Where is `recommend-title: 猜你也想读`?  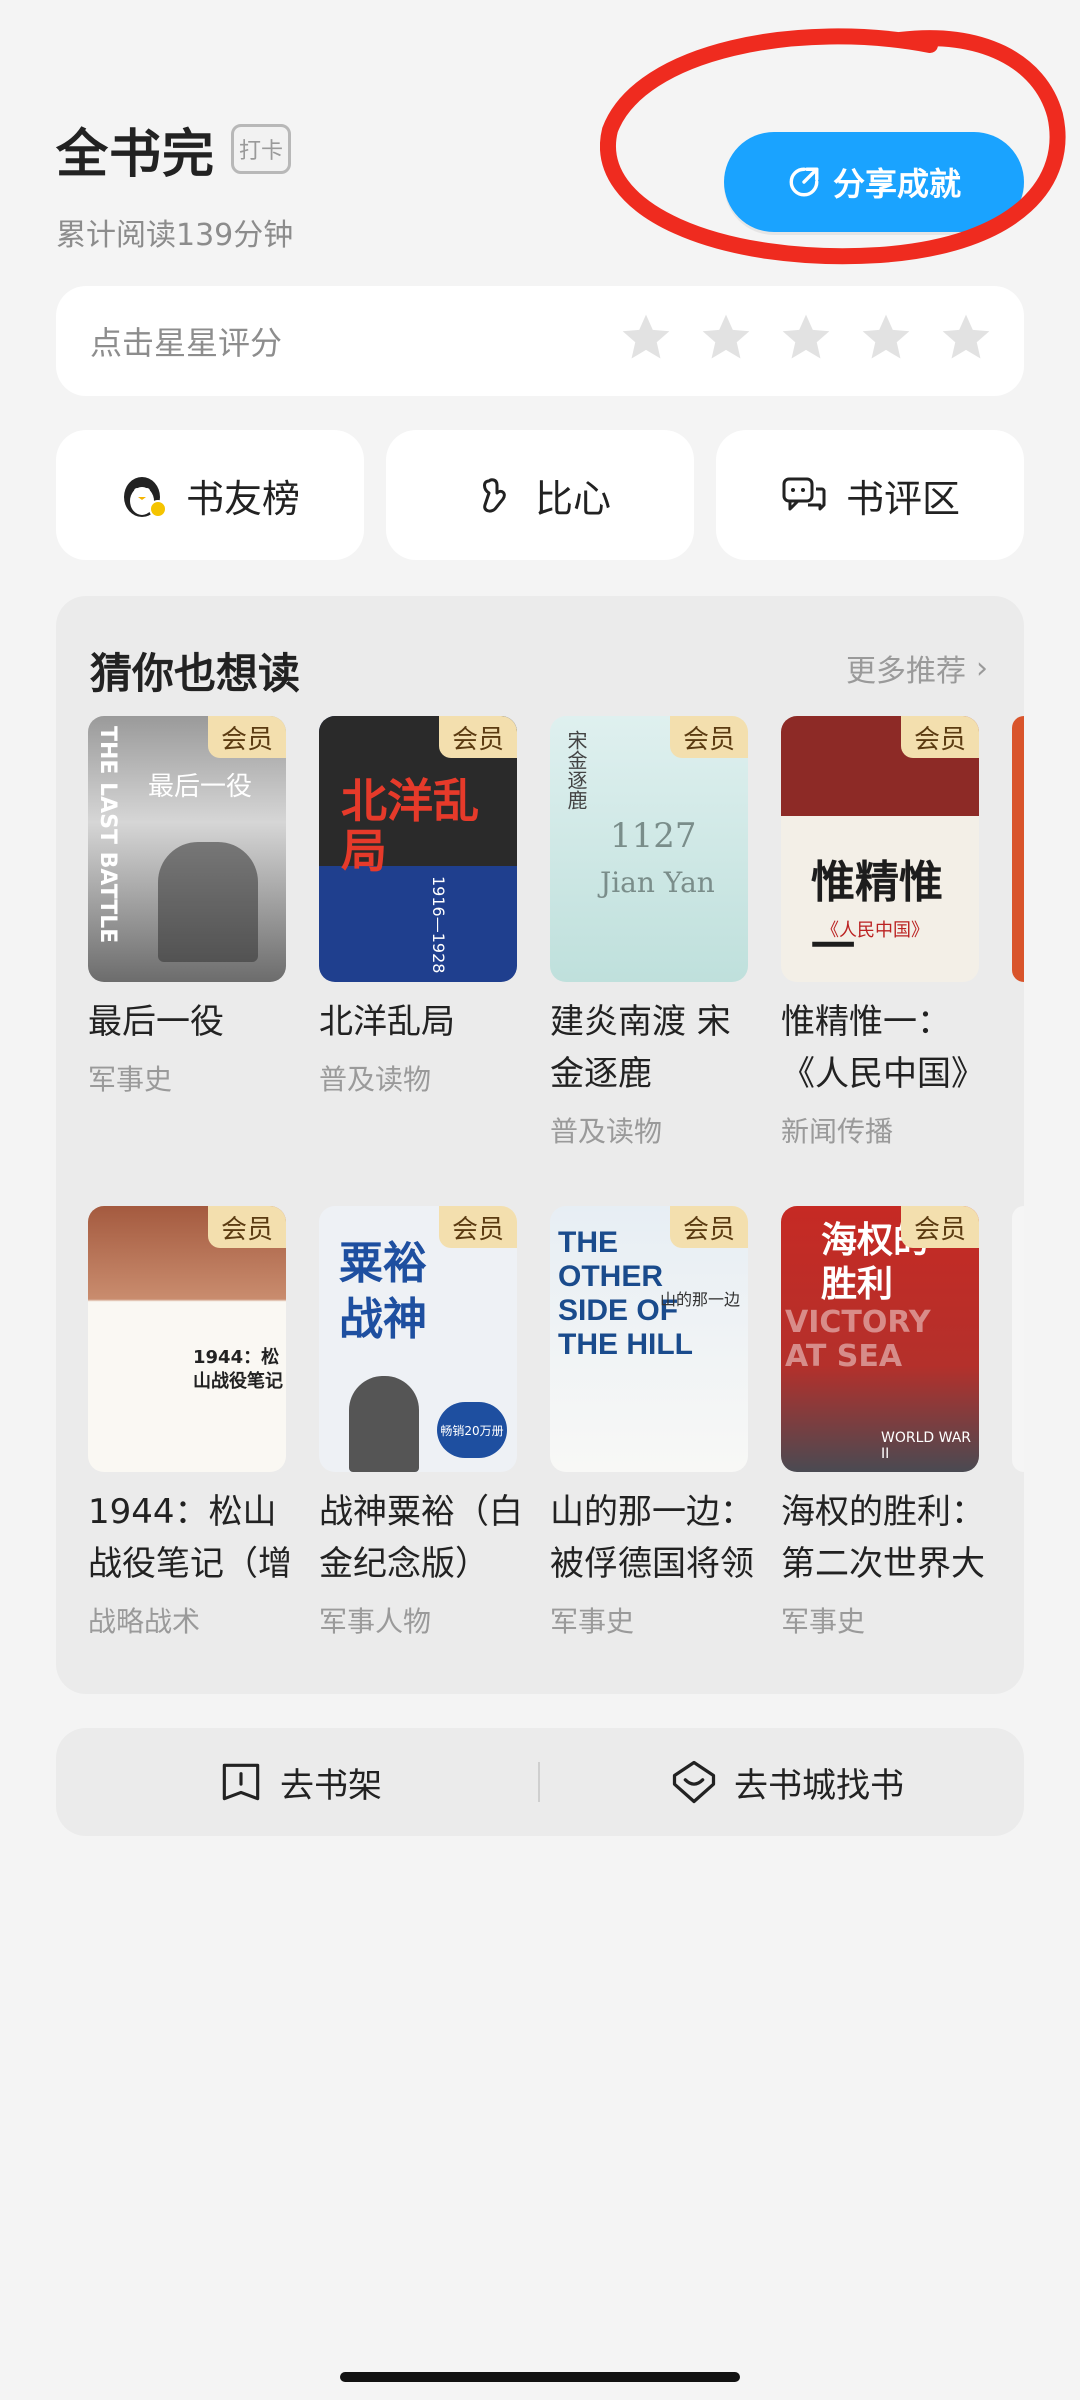 recommend-title: 猜你也想读 is located at coordinates (195, 673).